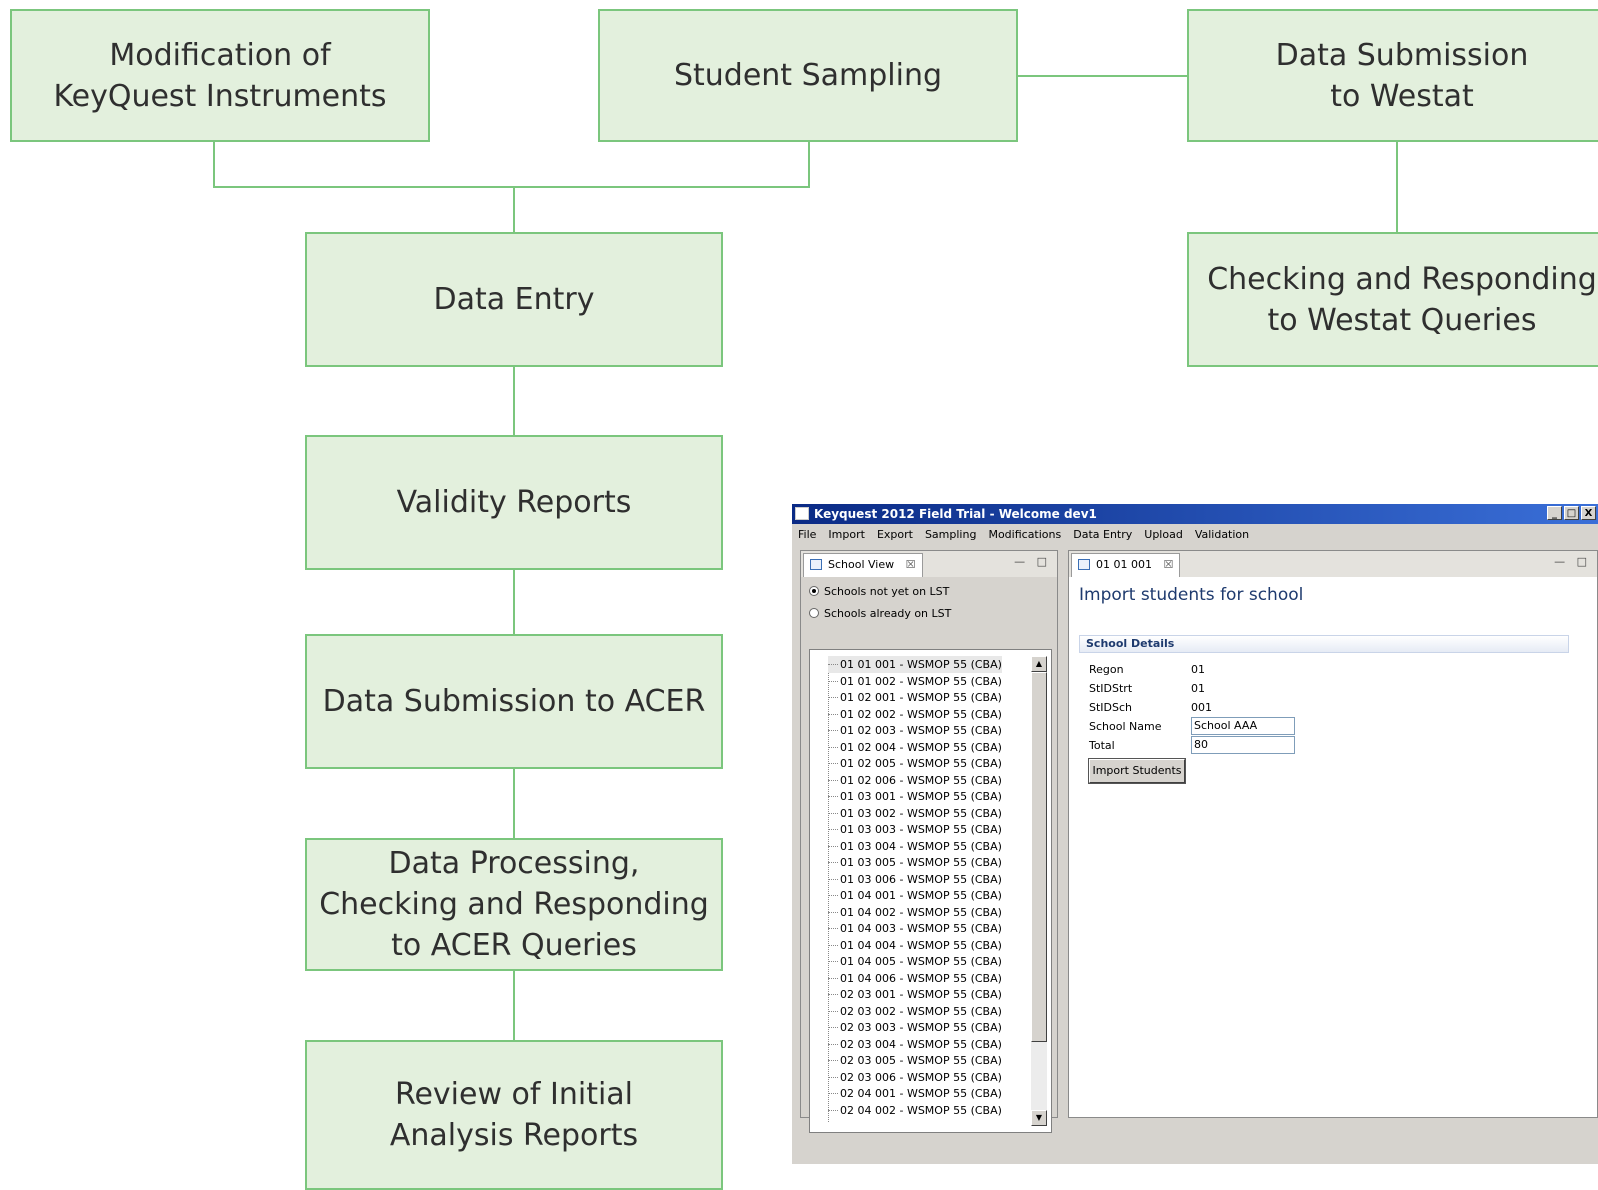 This screenshot has height=1190, width=1598. Describe the element at coordinates (915, 928) in the screenshot. I see `tree-item-school: 01 04 003 - WSMOP 55 (CBA)` at that location.